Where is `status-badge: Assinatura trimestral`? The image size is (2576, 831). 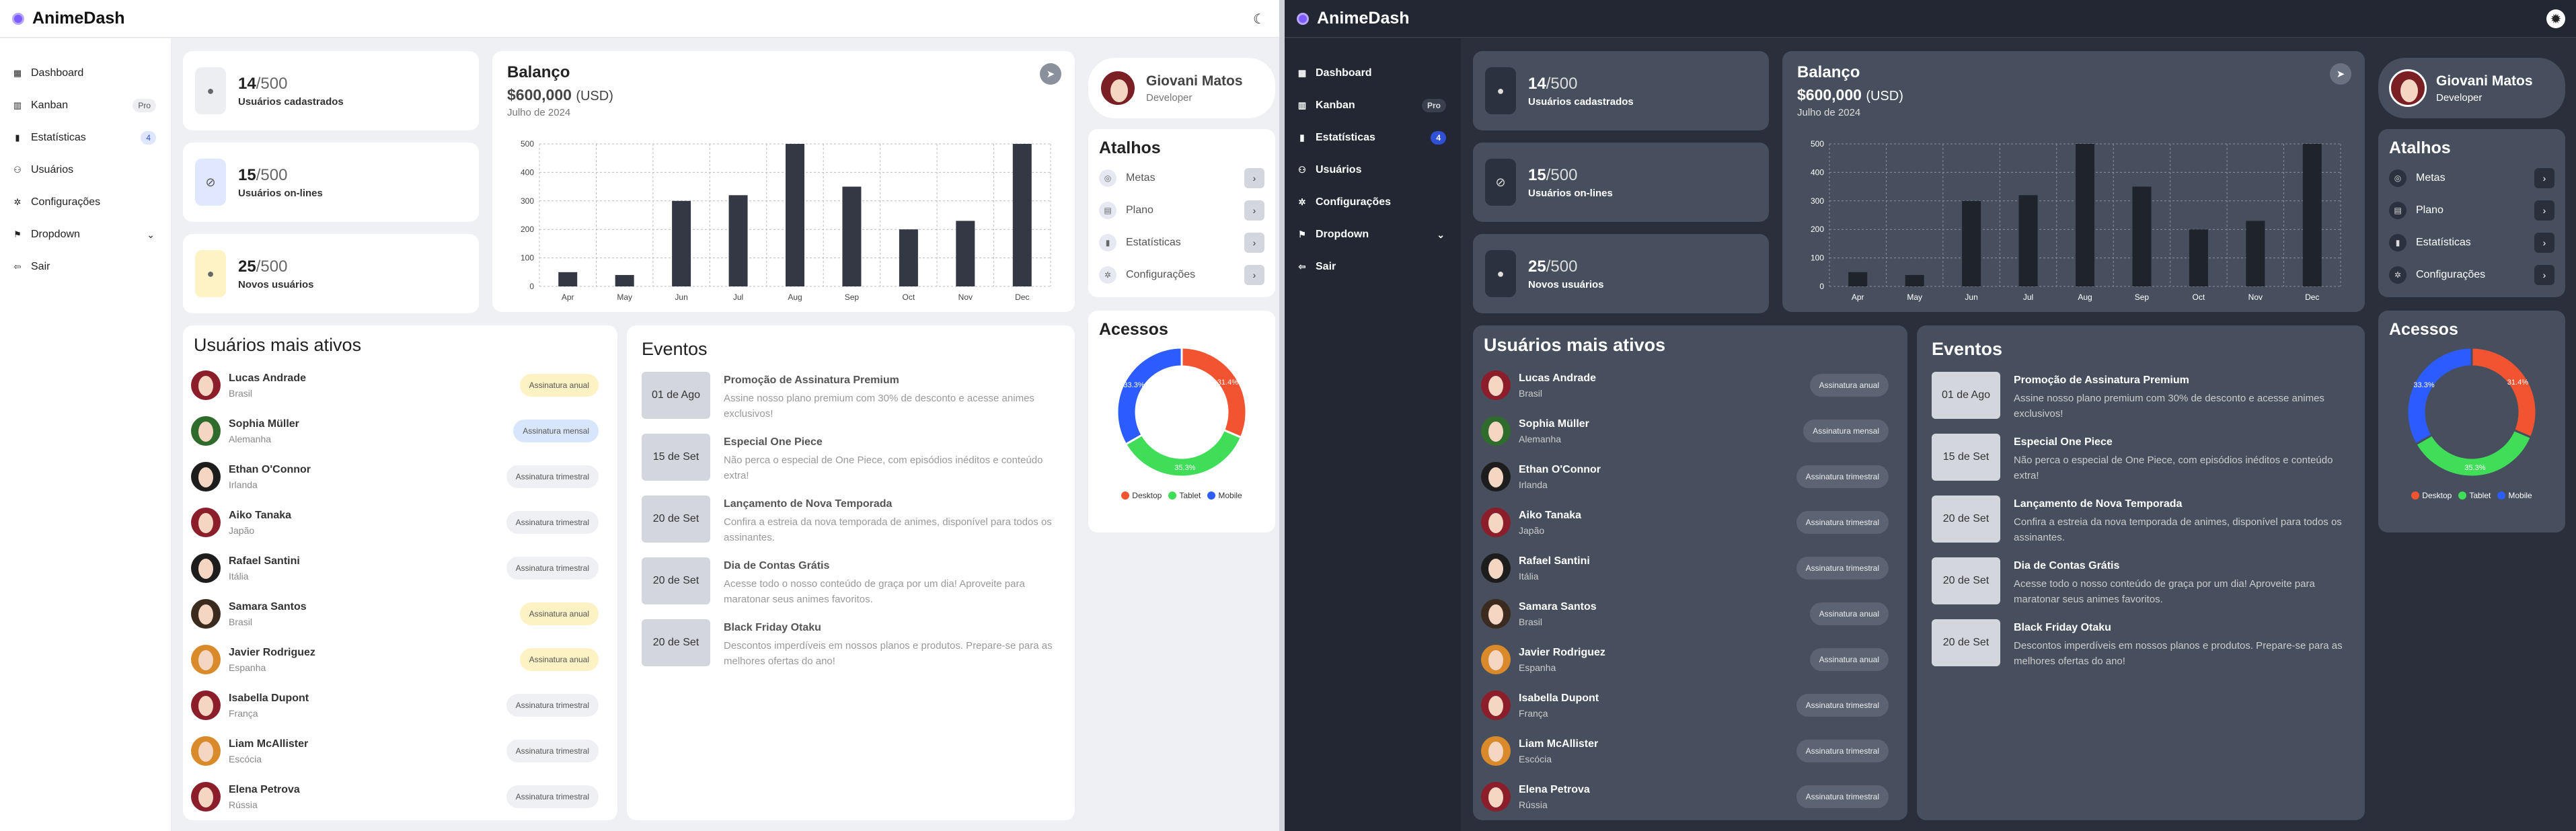 status-badge: Assinatura trimestral is located at coordinates (552, 751).